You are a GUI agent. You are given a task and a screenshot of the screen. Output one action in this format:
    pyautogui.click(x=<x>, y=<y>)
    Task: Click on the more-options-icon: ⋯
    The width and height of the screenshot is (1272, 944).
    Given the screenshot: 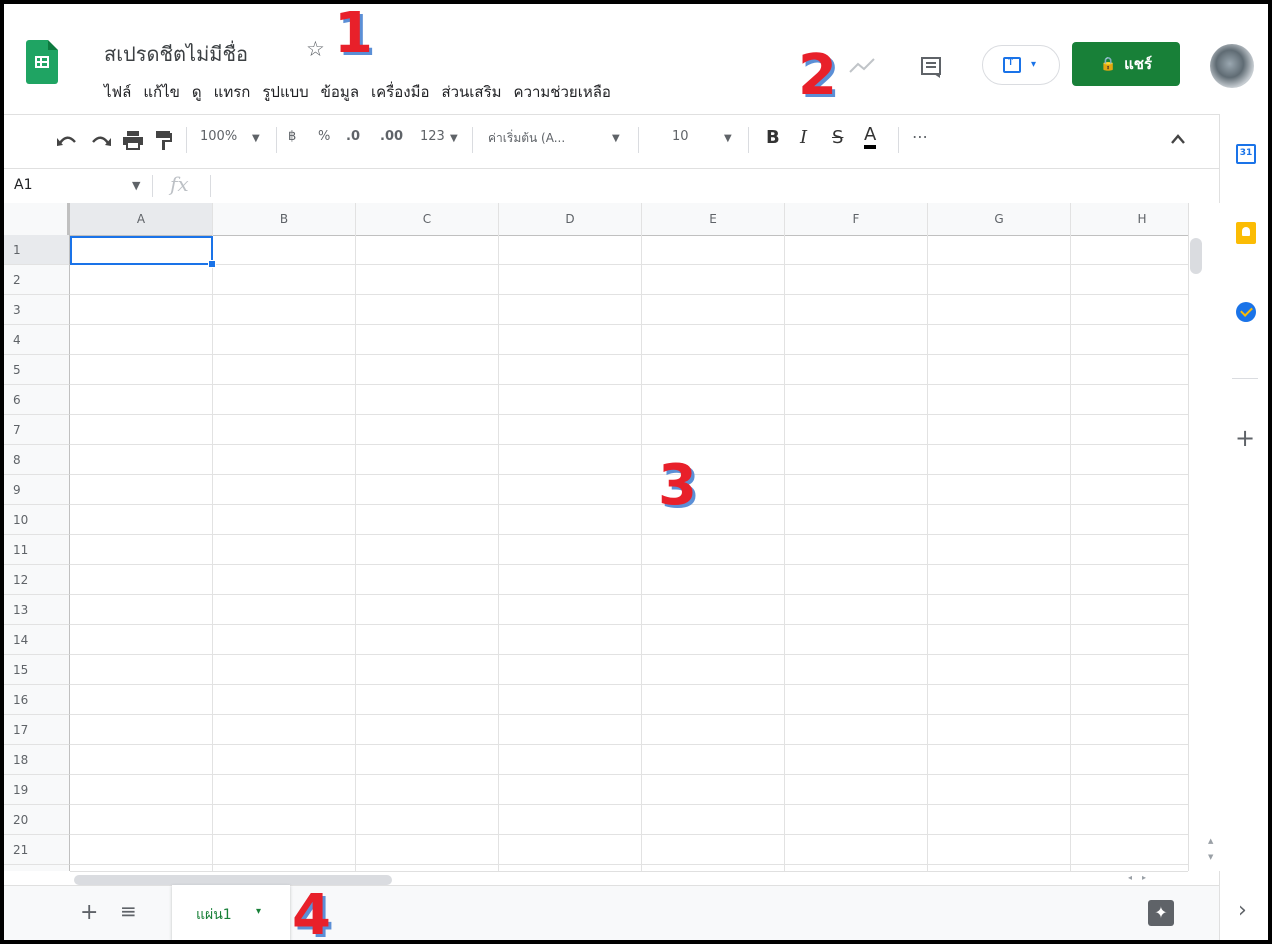 What is the action you would take?
    pyautogui.click(x=920, y=136)
    